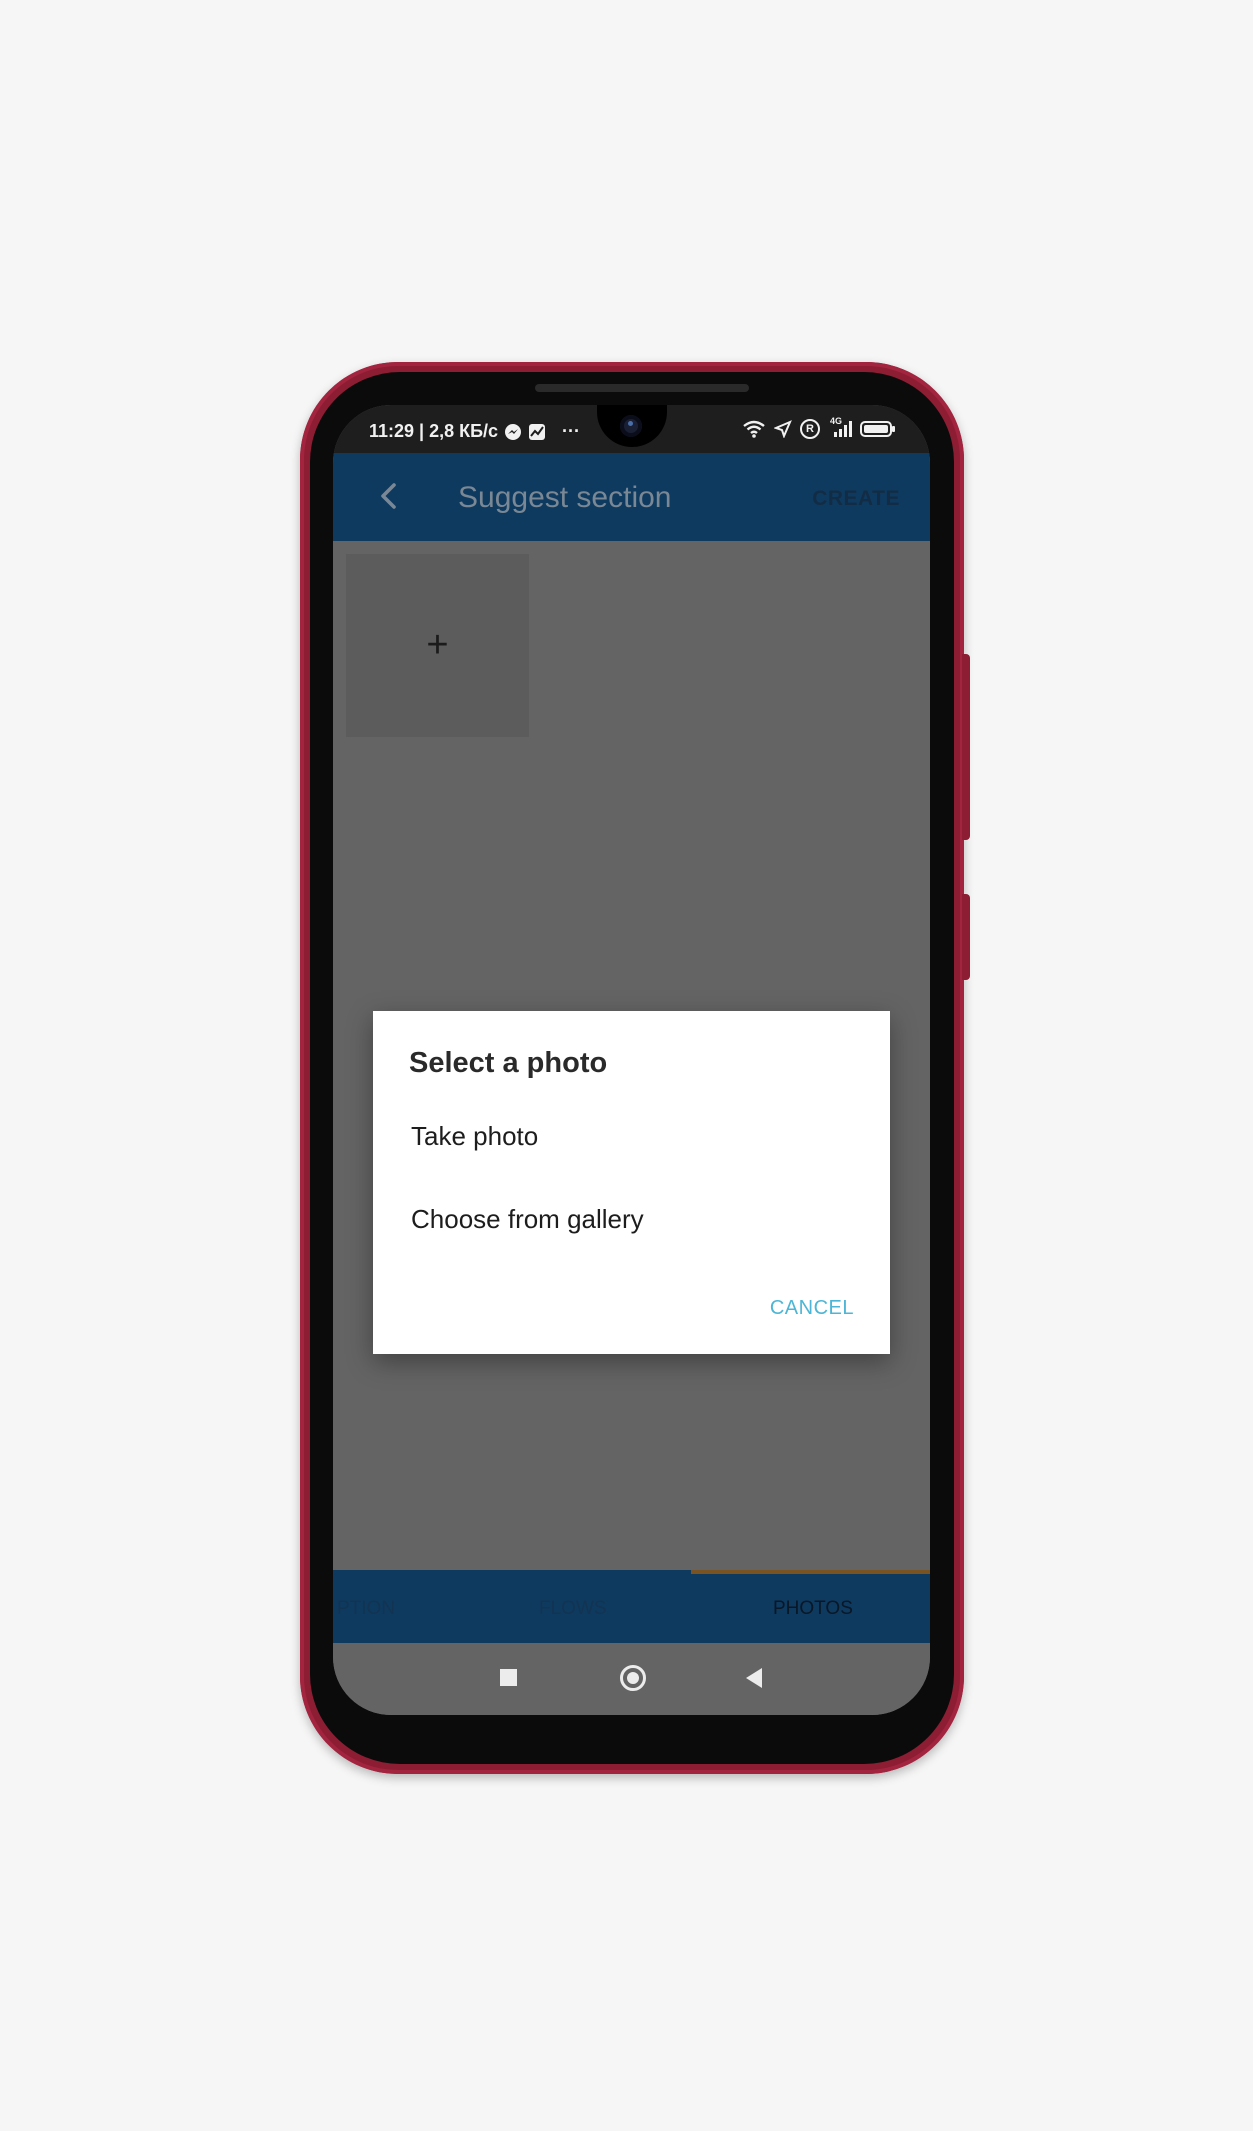 This screenshot has width=1253, height=2131. I want to click on system-nav-bar, so click(631, 1679).